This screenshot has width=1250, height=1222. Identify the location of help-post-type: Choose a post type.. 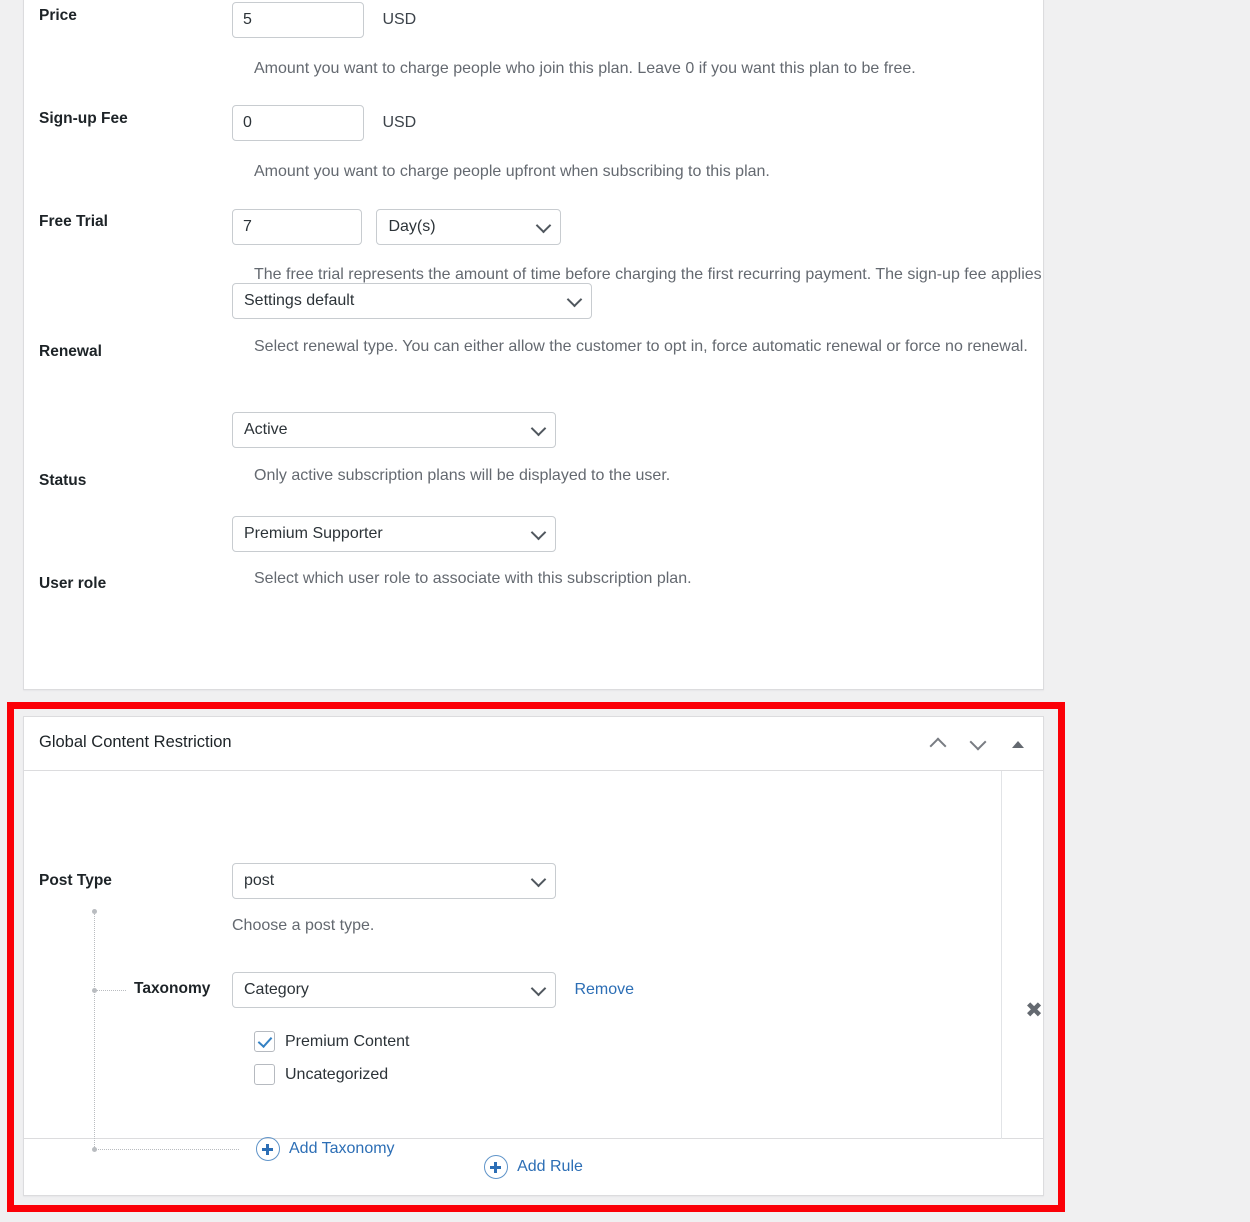
(303, 925).